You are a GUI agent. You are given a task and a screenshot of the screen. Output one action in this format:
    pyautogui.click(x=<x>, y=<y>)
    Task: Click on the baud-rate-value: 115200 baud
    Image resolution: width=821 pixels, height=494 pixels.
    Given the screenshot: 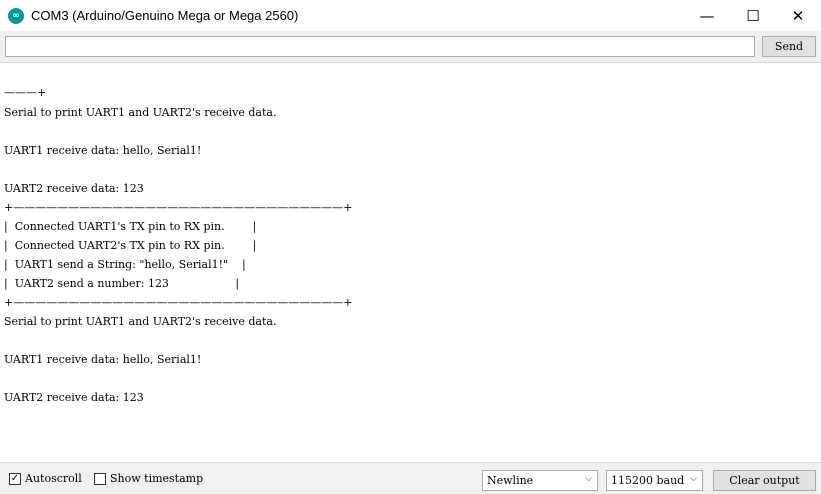 What is the action you would take?
    pyautogui.click(x=648, y=480)
    